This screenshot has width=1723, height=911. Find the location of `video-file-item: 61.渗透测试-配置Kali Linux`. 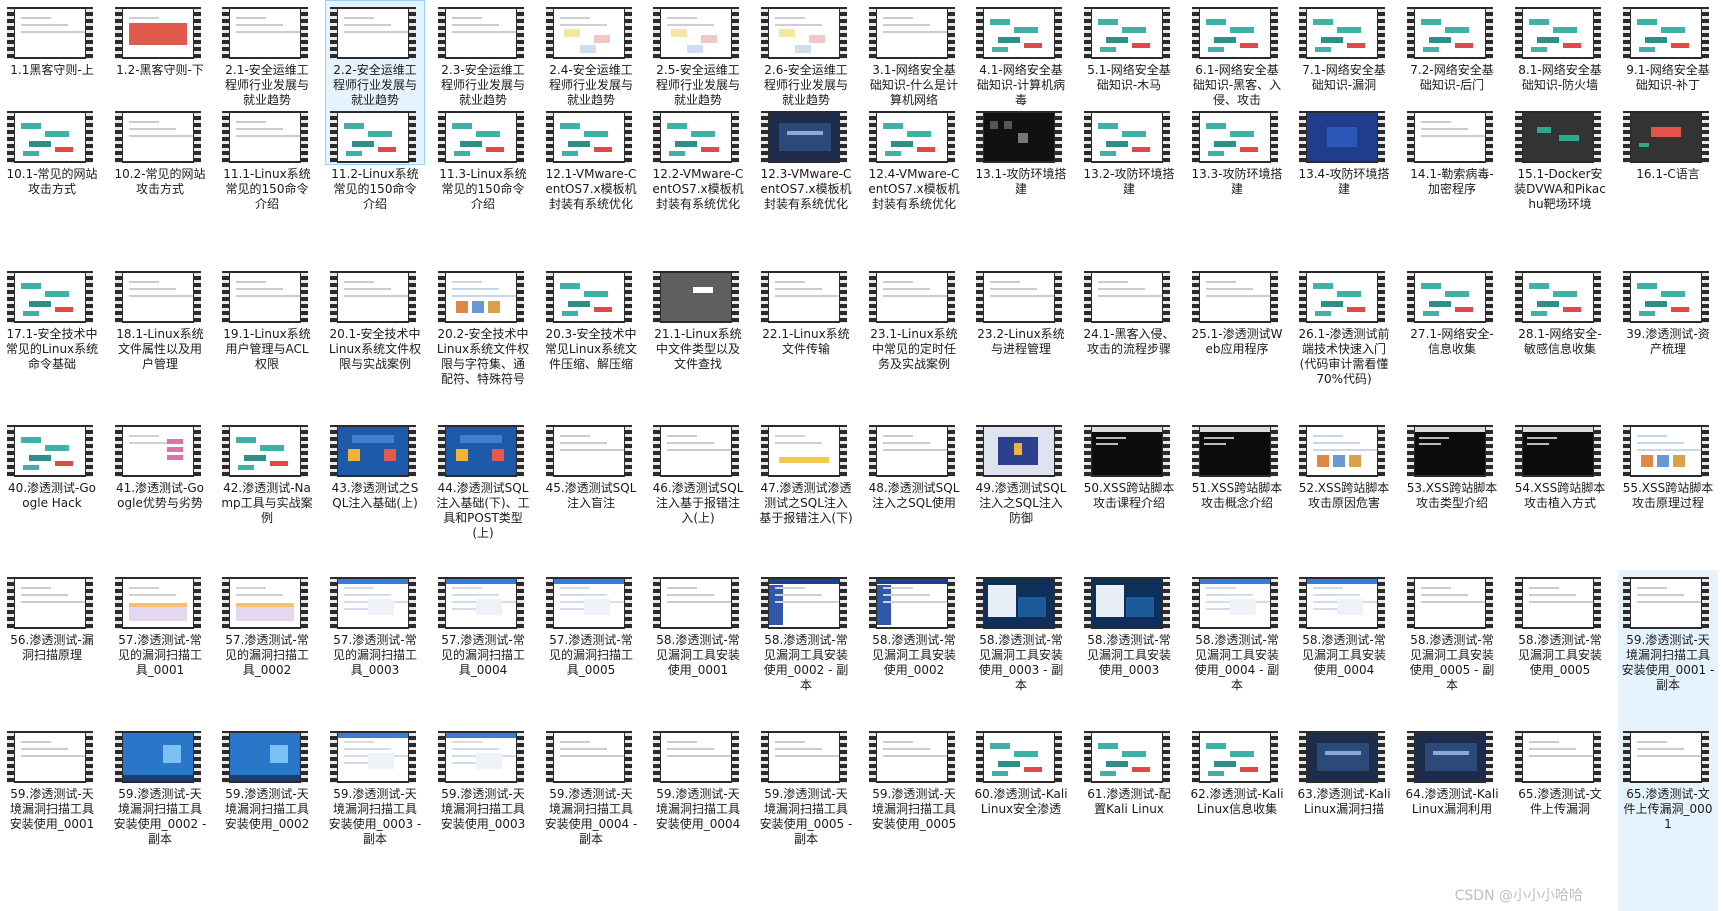

video-file-item: 61.渗透测试-配置Kali Linux is located at coordinates (1129, 817).